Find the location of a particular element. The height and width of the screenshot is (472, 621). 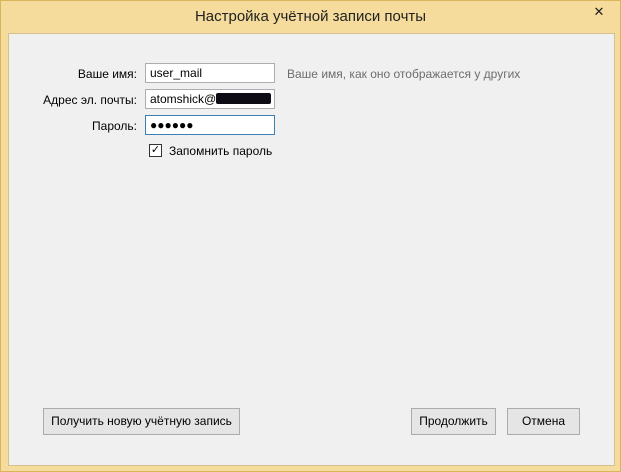

get-new-account-button: Получить новую учётную запись is located at coordinates (141, 421).